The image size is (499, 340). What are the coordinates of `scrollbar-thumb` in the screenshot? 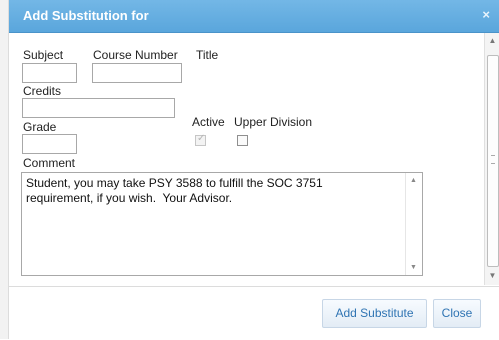 It's located at (493, 161).